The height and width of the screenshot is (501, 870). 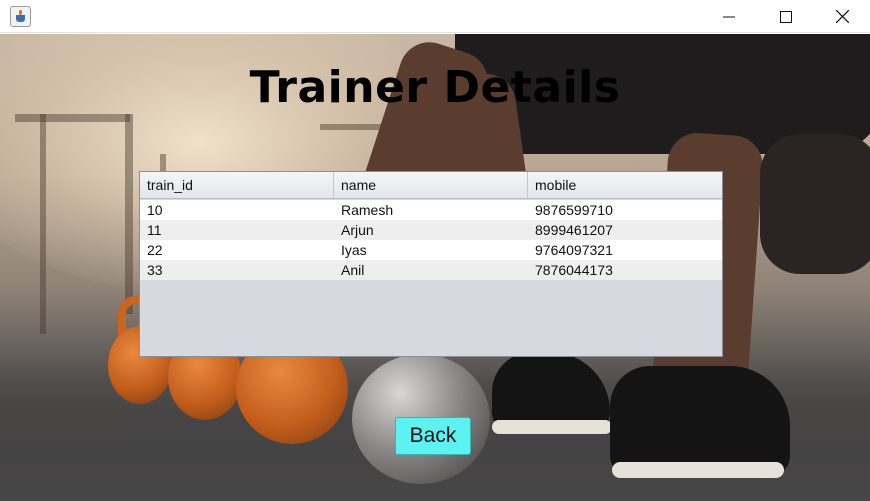 What do you see at coordinates (435, 16) in the screenshot?
I see `title-bar` at bounding box center [435, 16].